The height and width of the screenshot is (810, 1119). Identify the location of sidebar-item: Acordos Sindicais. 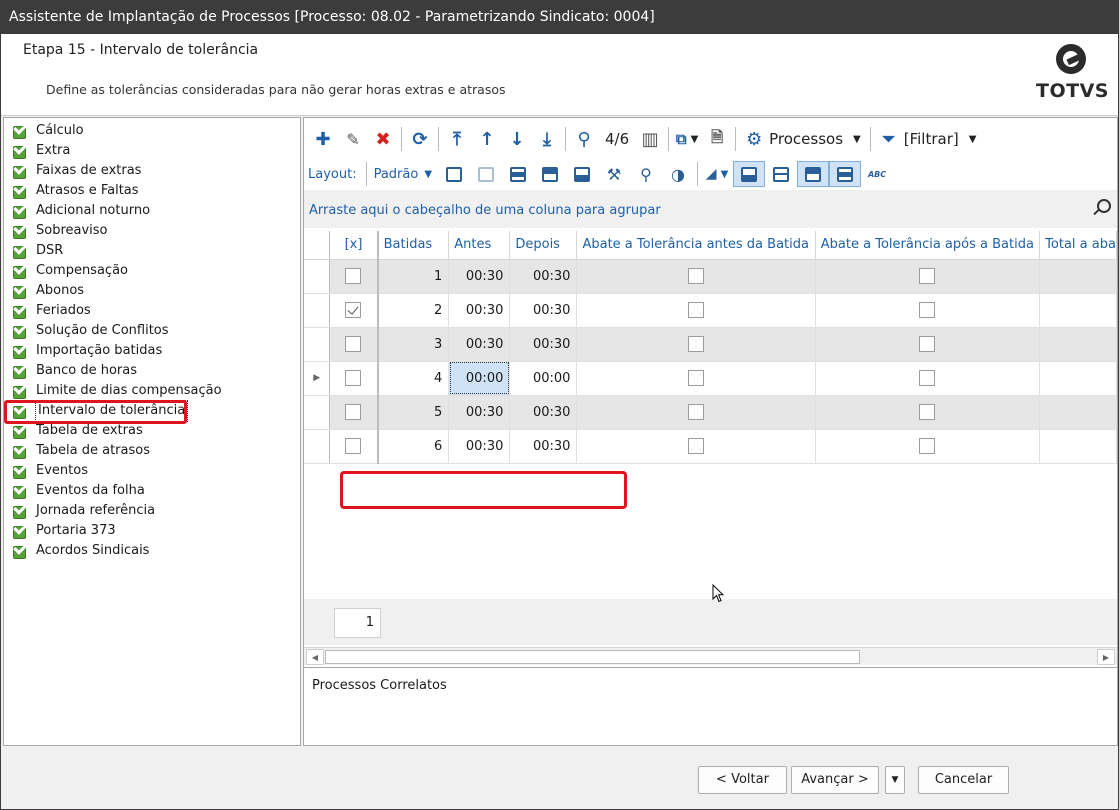
(152, 550).